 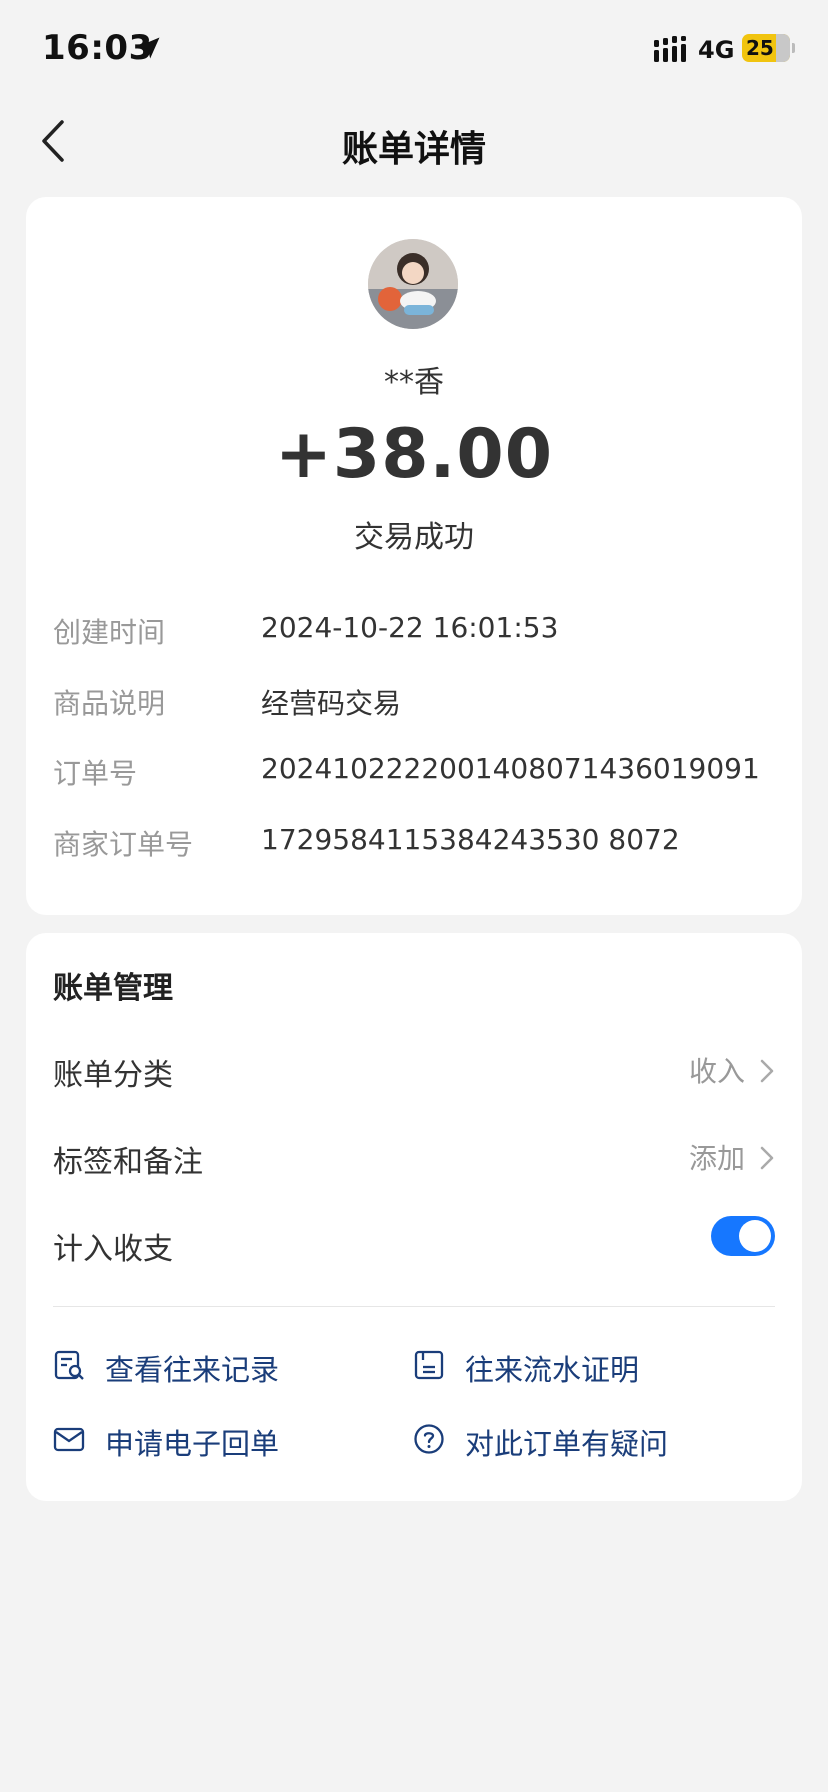 I want to click on tags-notes-row: 标签和备注 添加, so click(x=414, y=1155).